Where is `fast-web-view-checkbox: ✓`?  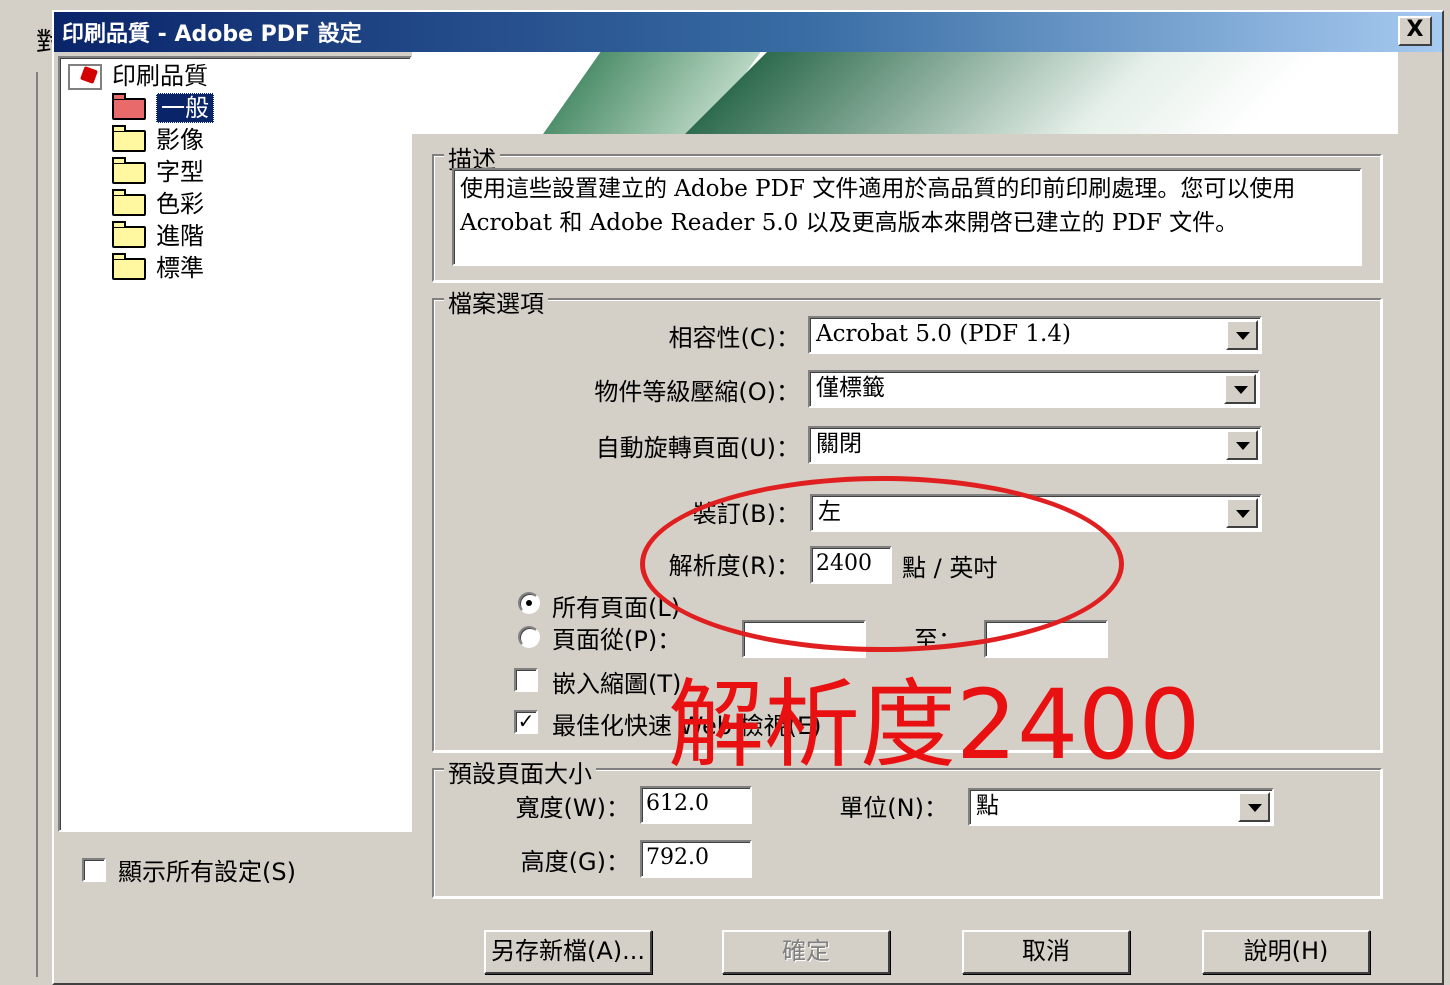 fast-web-view-checkbox: ✓ is located at coordinates (526, 722).